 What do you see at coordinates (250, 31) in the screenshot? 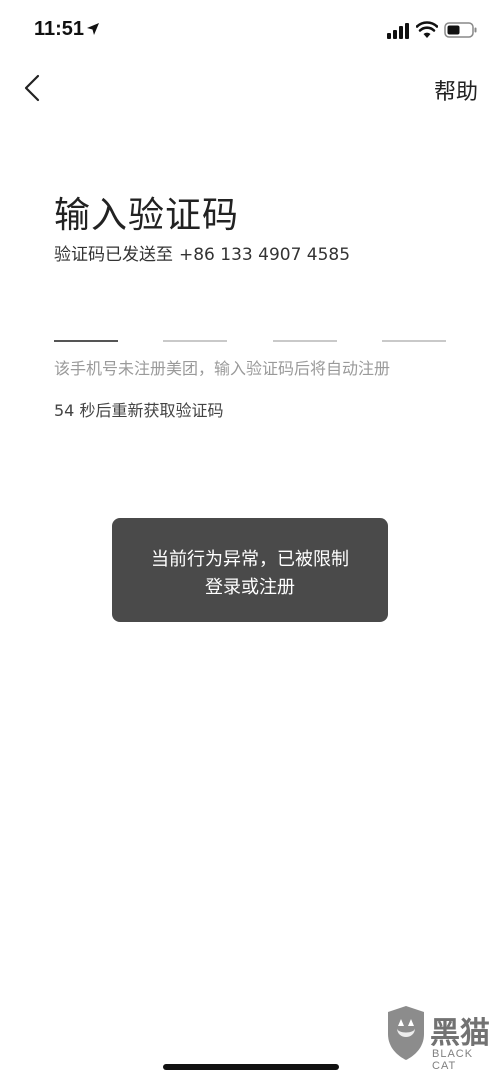
I see `status-bar: 11:51` at bounding box center [250, 31].